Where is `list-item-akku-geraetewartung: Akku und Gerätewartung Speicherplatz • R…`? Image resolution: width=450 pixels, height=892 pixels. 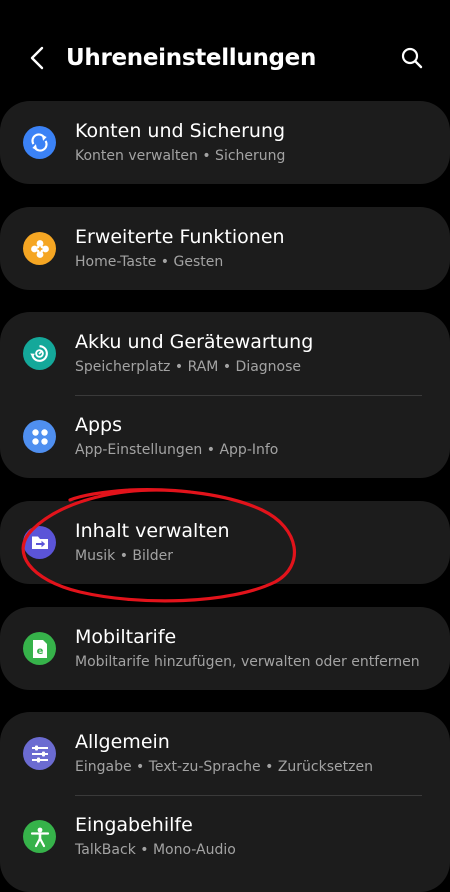
list-item-akku-geraetewartung: Akku und Gerätewartung Speicherplatz • R… is located at coordinates (225, 353).